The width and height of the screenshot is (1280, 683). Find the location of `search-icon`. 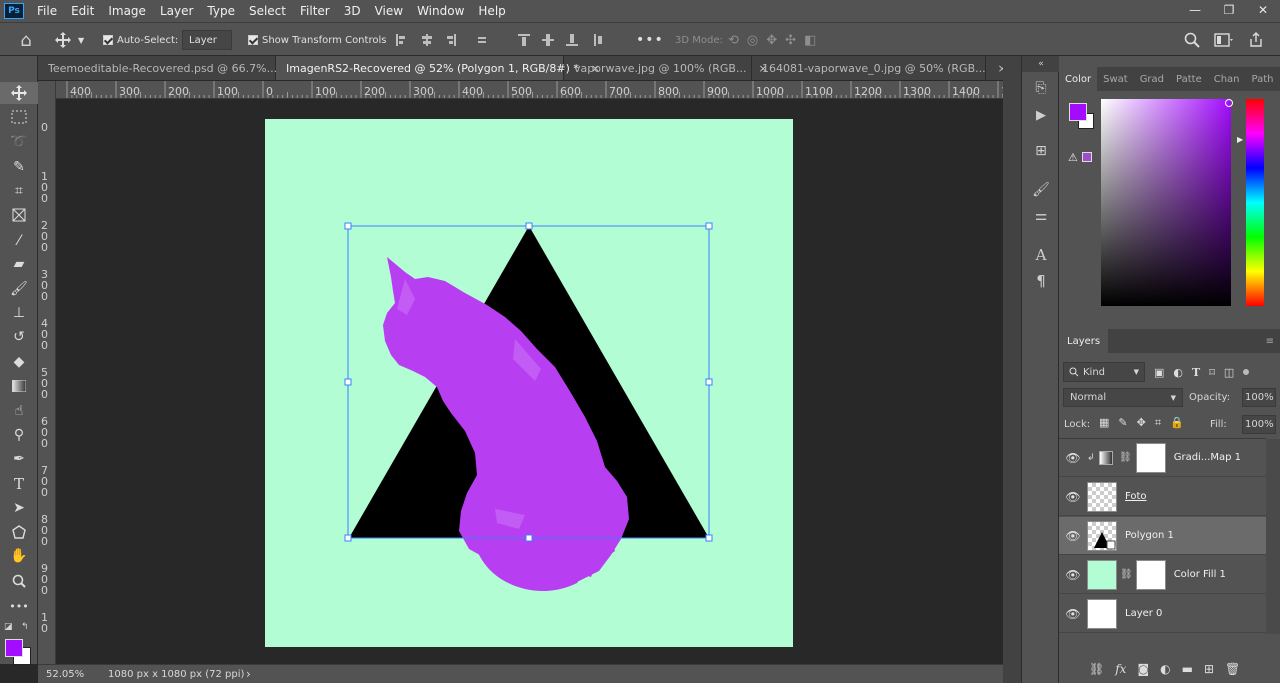

search-icon is located at coordinates (1192, 40).